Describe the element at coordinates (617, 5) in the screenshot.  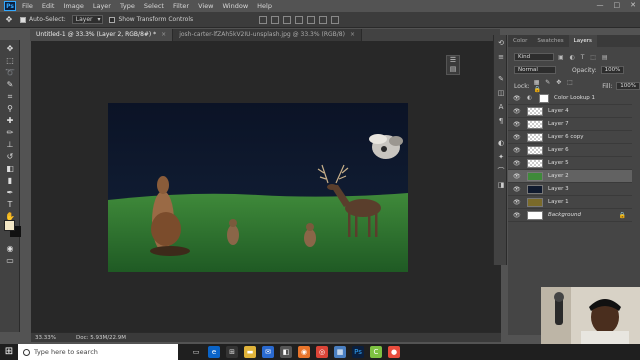
I see `maximize-button: □` at that location.